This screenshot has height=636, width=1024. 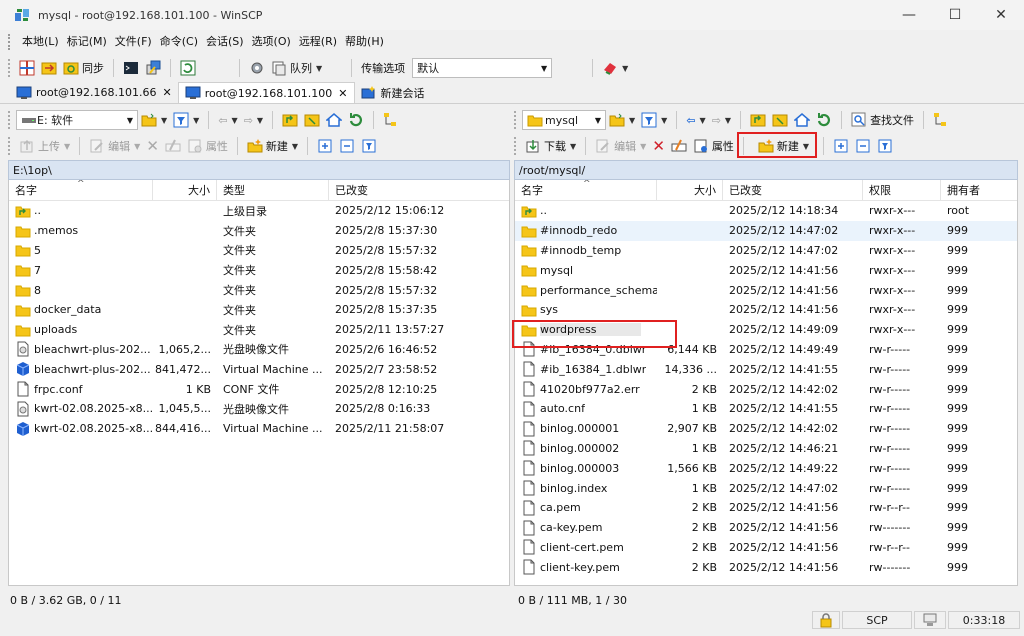 I want to click on close-button: ✕, so click(x=1001, y=15).